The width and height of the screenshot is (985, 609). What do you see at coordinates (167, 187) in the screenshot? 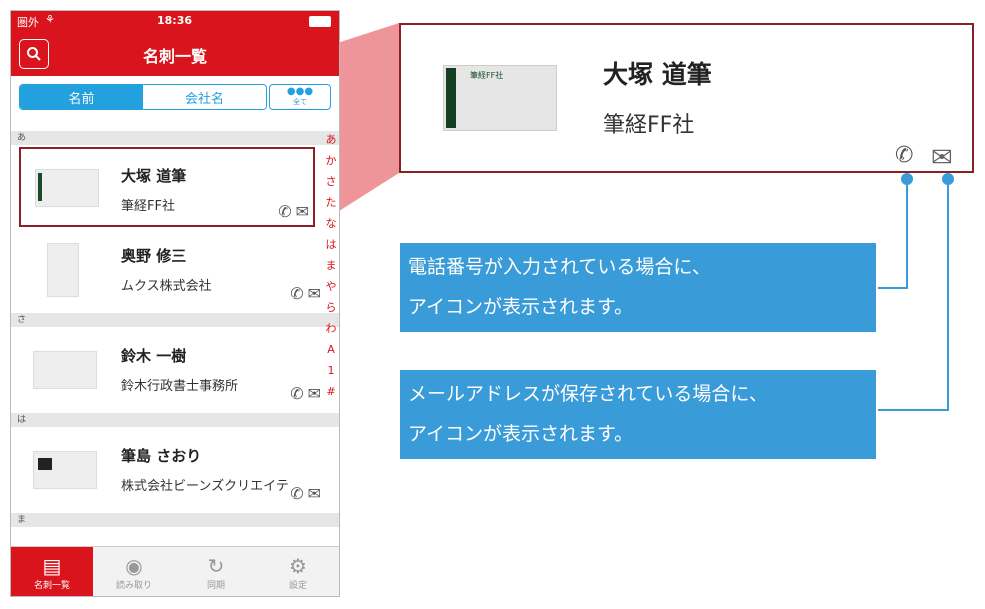
I see `list-item: 大塚 道筆 筆経FF社 ✆ ✉` at bounding box center [167, 187].